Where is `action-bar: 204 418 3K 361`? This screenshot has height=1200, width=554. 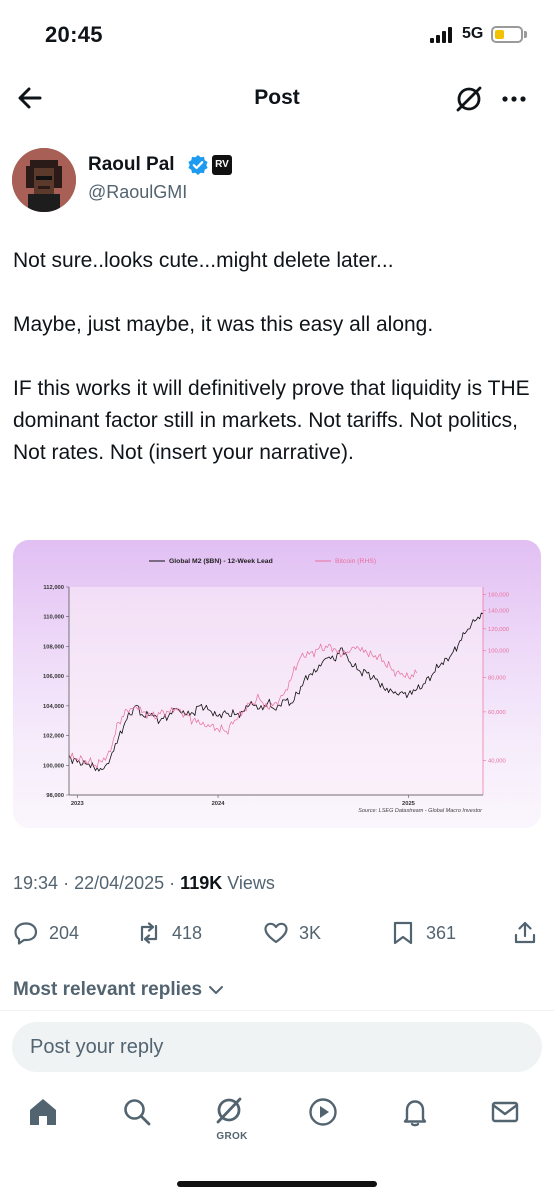
action-bar: 204 418 3K 361 is located at coordinates (277, 933).